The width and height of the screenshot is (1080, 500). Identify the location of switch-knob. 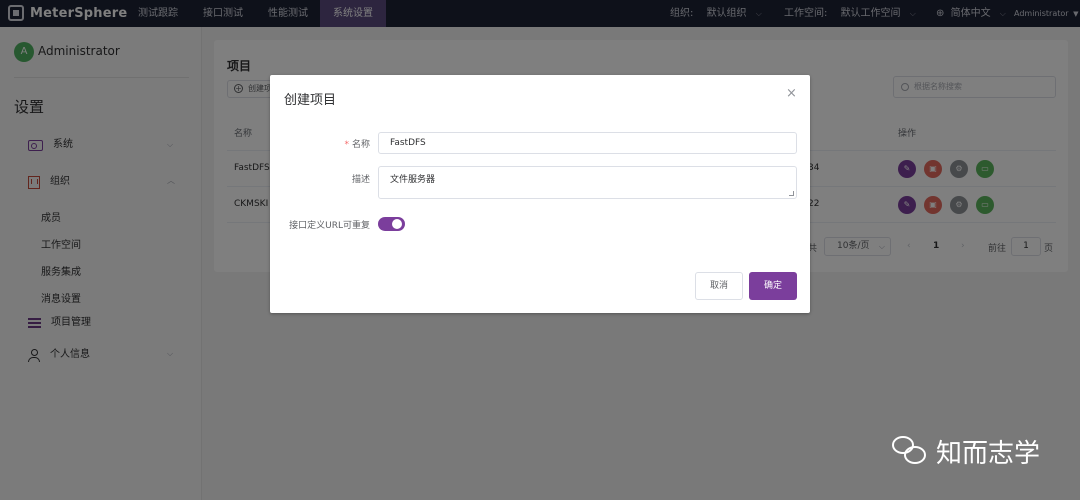
(397, 224).